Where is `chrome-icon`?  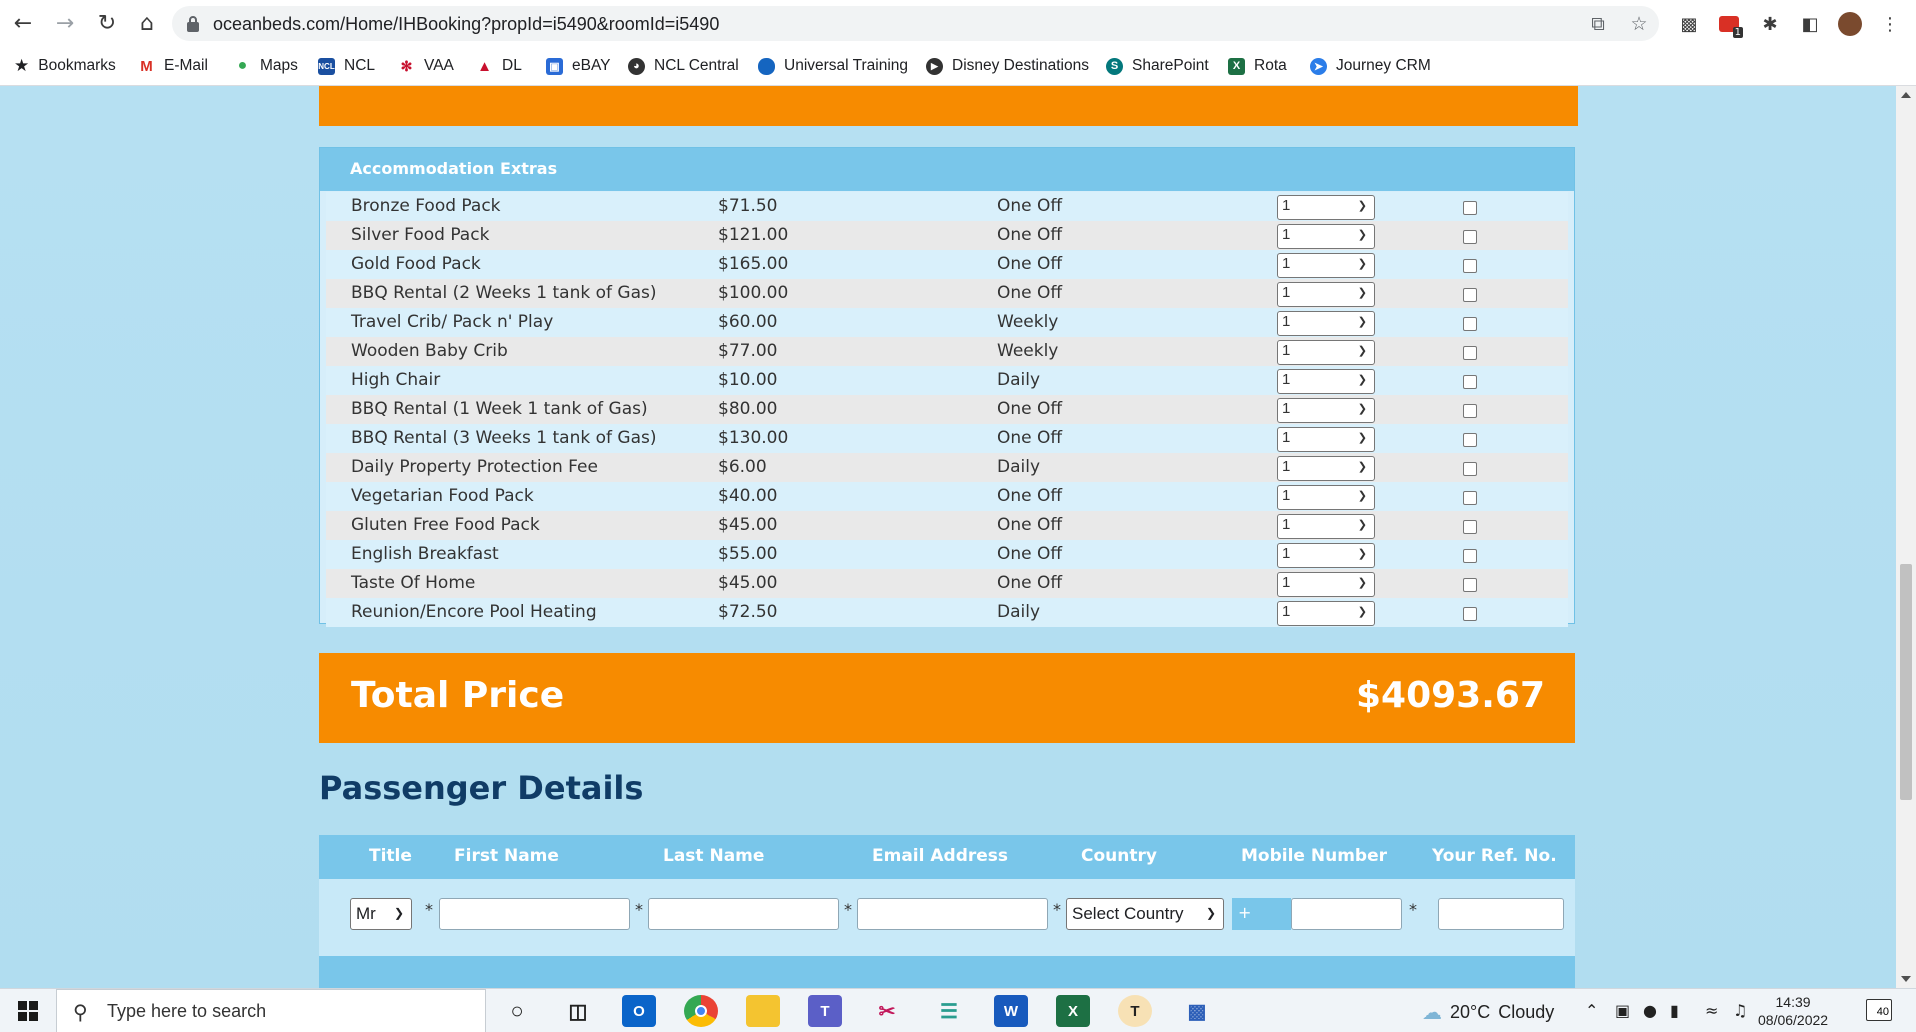
chrome-icon is located at coordinates (701, 1011).